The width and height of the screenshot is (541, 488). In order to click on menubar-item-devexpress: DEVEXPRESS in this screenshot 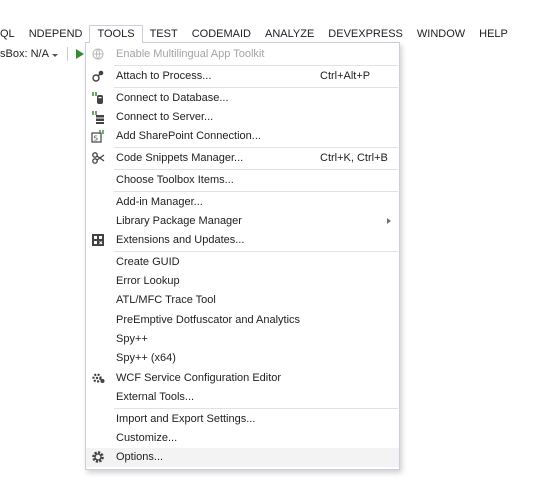, I will do `click(365, 34)`.